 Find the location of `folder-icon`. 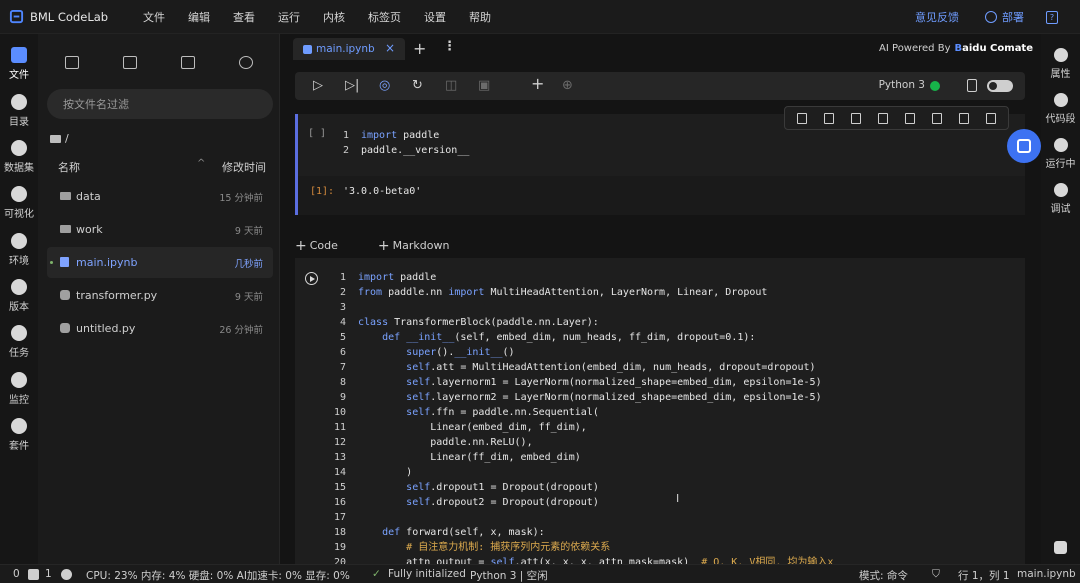

folder-icon is located at coordinates (65, 229).